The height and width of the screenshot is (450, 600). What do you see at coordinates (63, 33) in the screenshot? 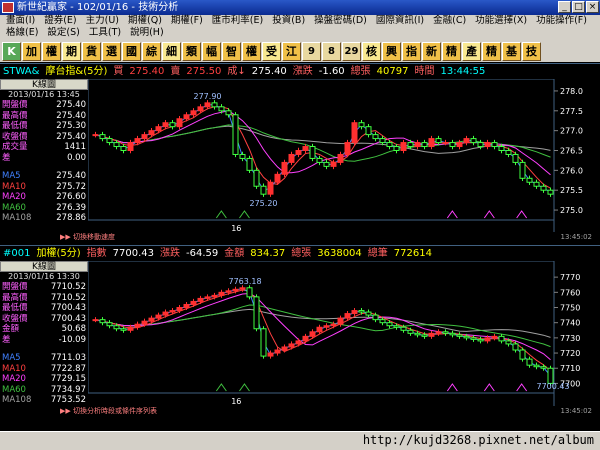
I see `menu-item: 設定(S)` at bounding box center [63, 33].